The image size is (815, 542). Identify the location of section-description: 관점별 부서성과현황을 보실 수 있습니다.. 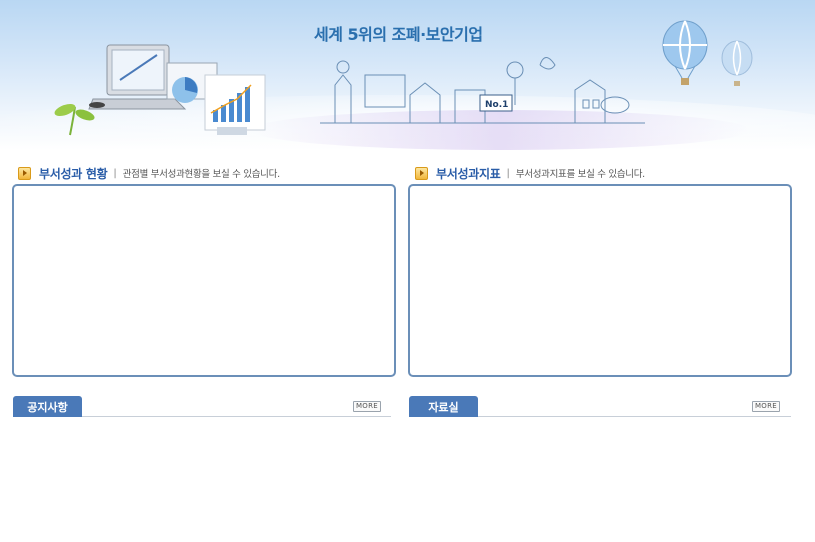
(201, 174).